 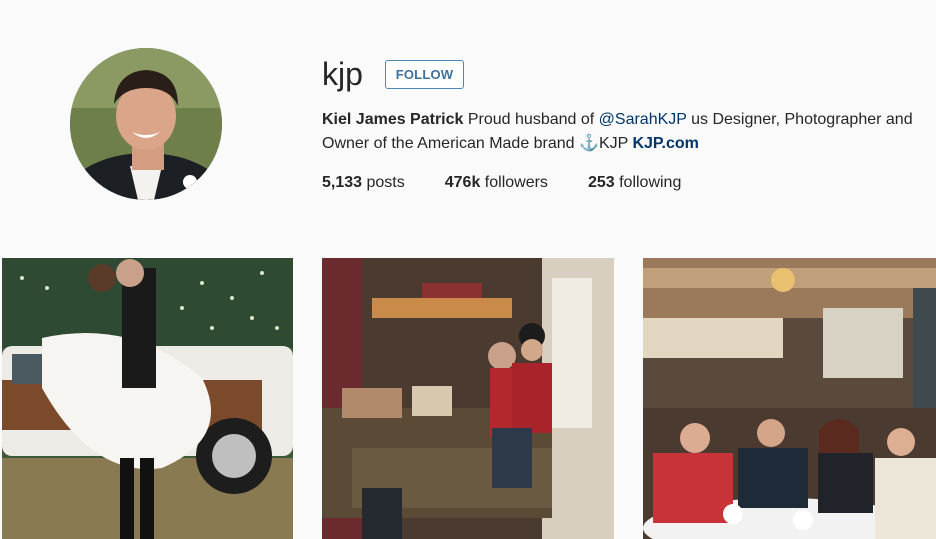 I want to click on profile-stats: 5,133 posts 476k followers 253 following, so click(x=521, y=183).